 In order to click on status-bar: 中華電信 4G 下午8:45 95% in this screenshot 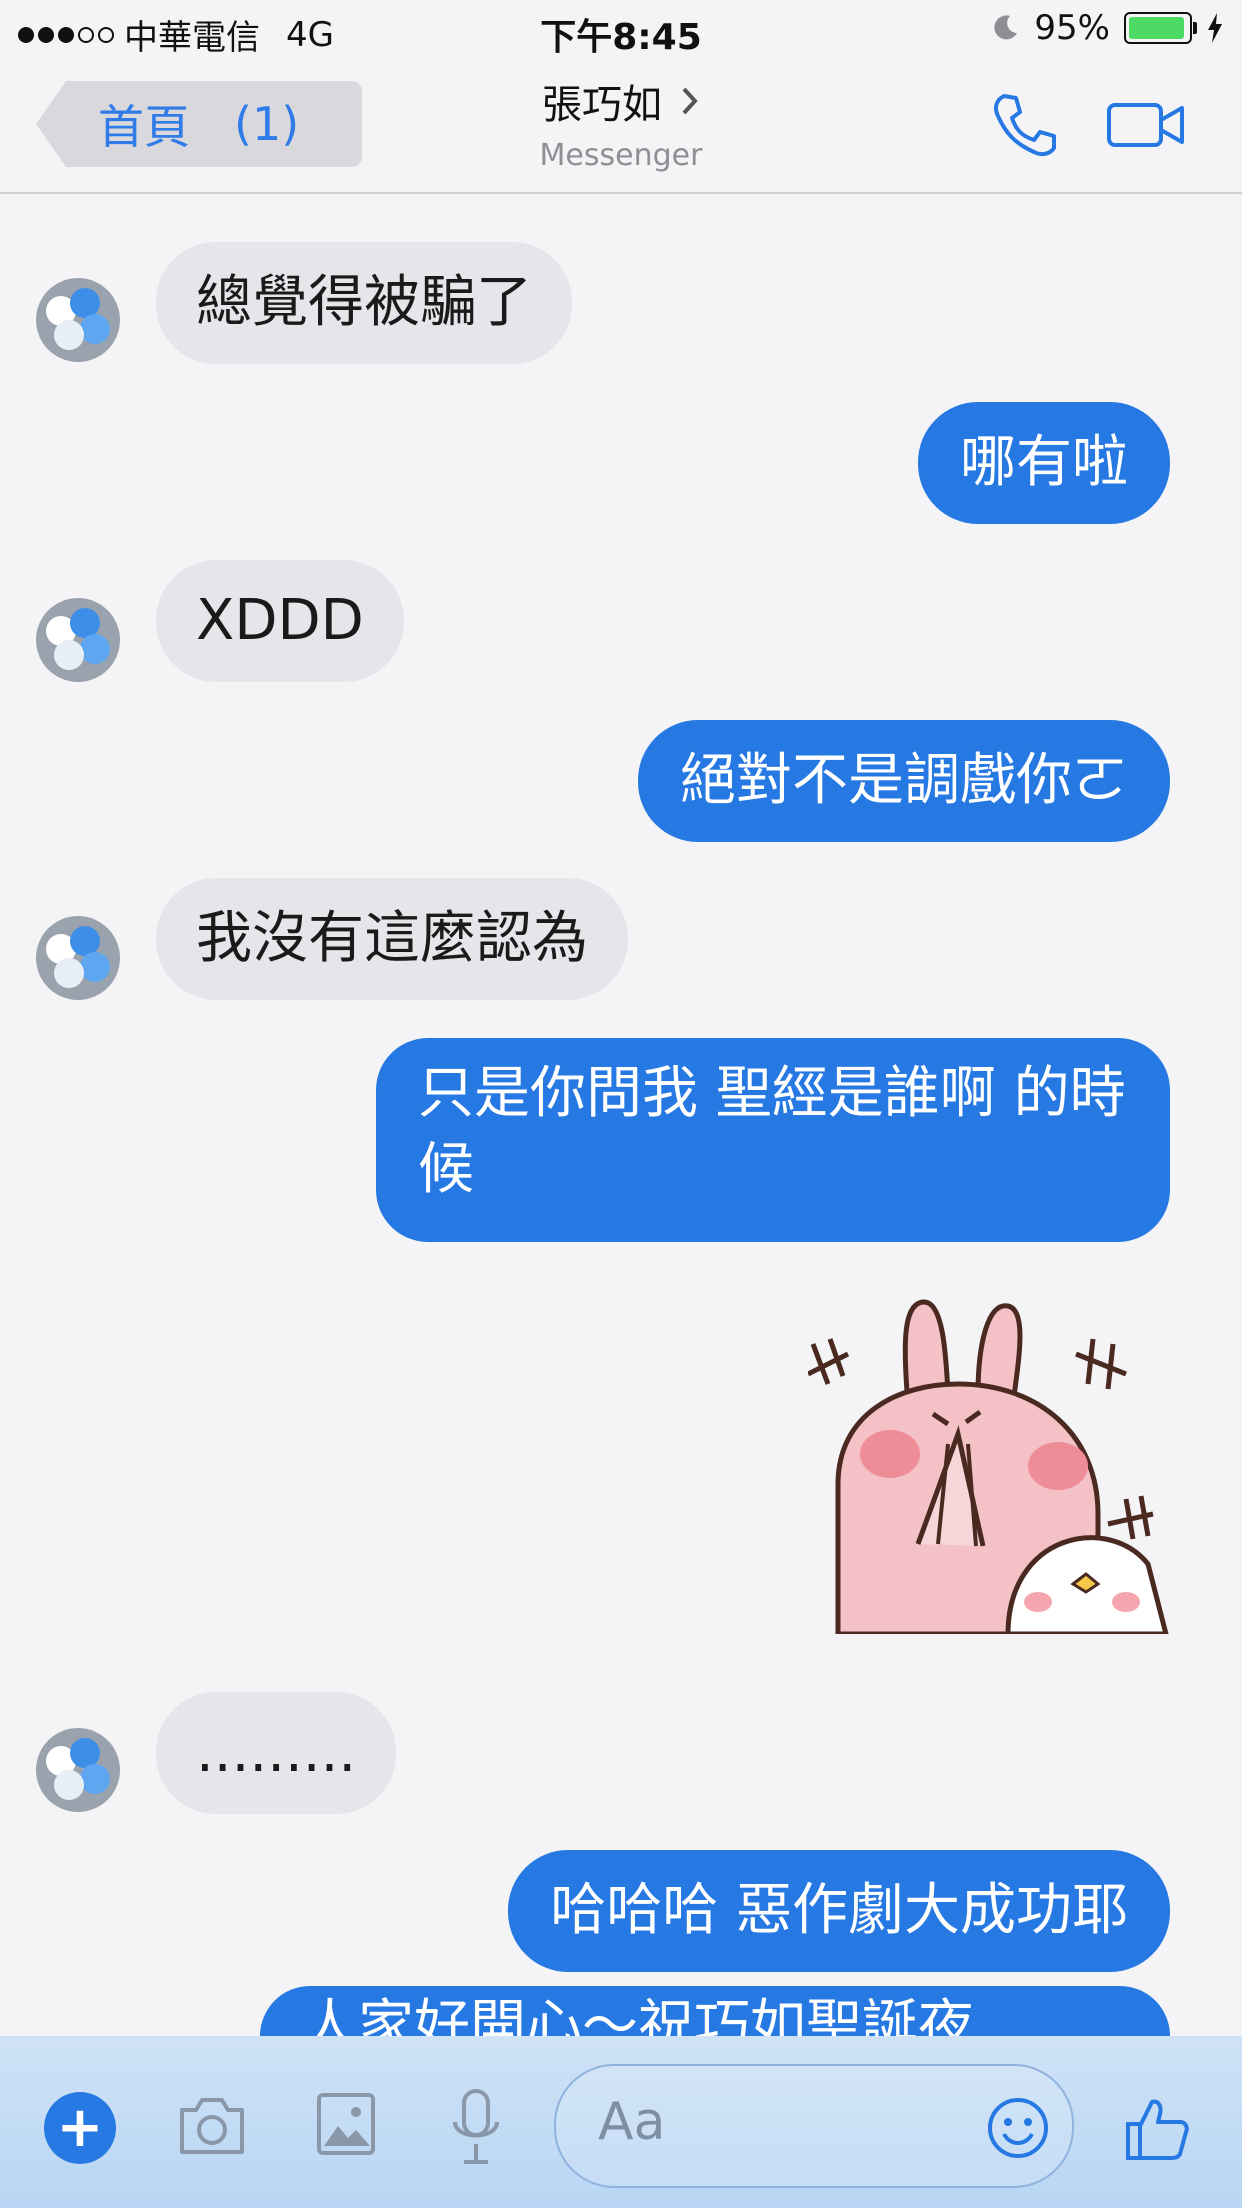, I will do `click(621, 30)`.